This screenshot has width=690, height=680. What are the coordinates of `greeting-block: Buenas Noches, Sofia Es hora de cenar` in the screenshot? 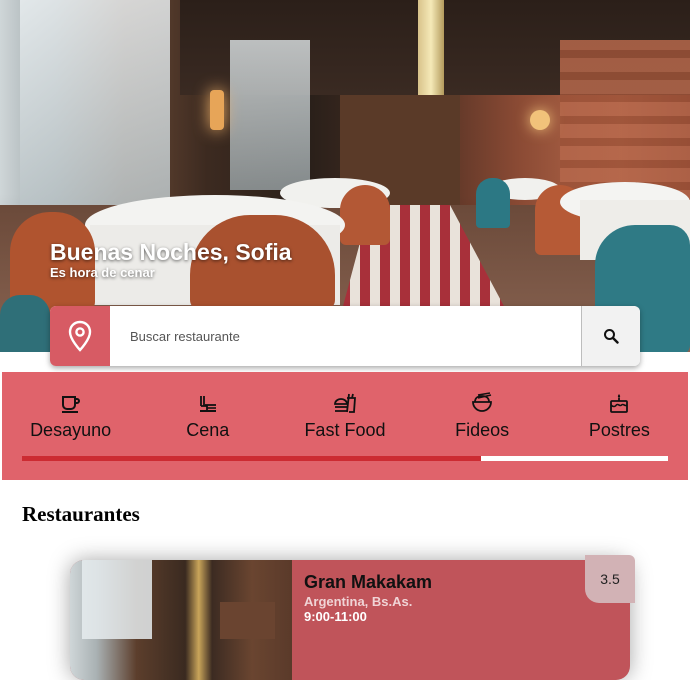 It's located at (171, 259).